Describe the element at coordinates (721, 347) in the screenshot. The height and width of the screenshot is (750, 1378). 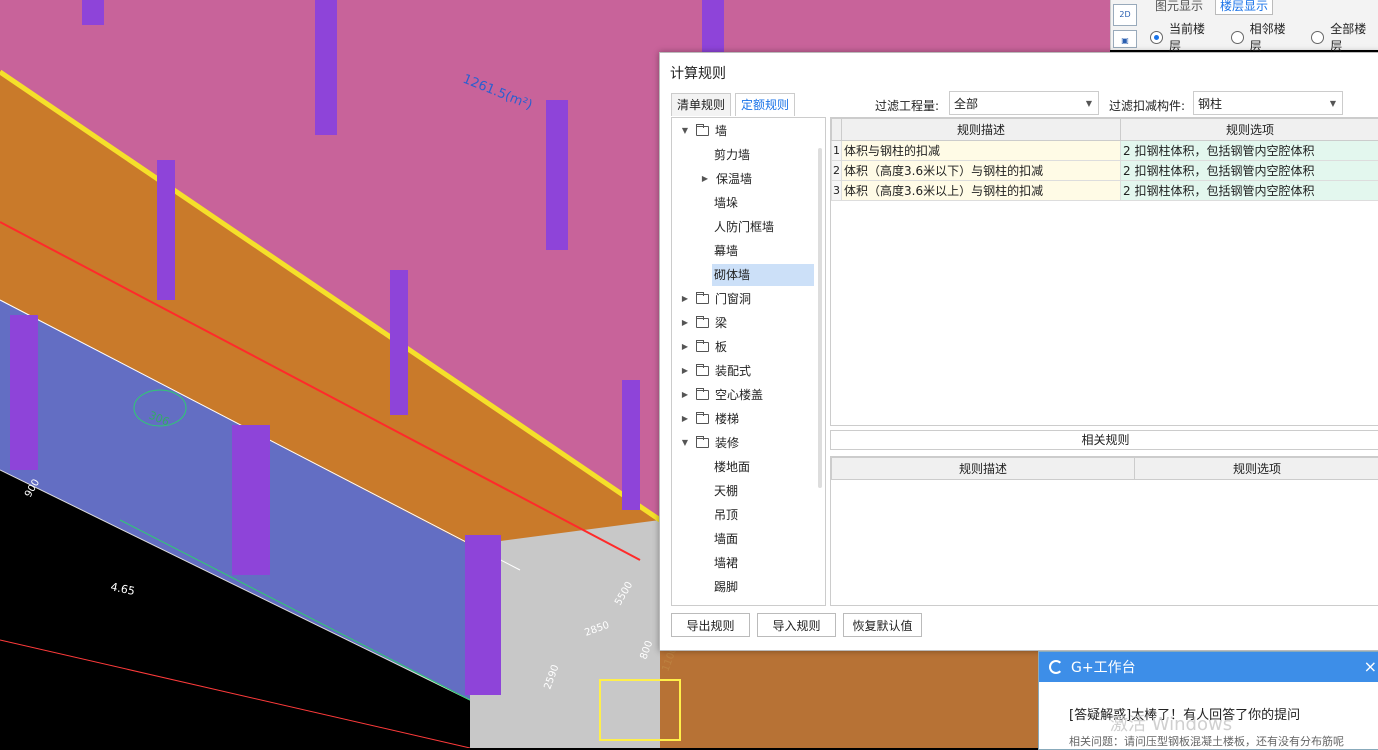
I see `tree-item-label: 板` at that location.